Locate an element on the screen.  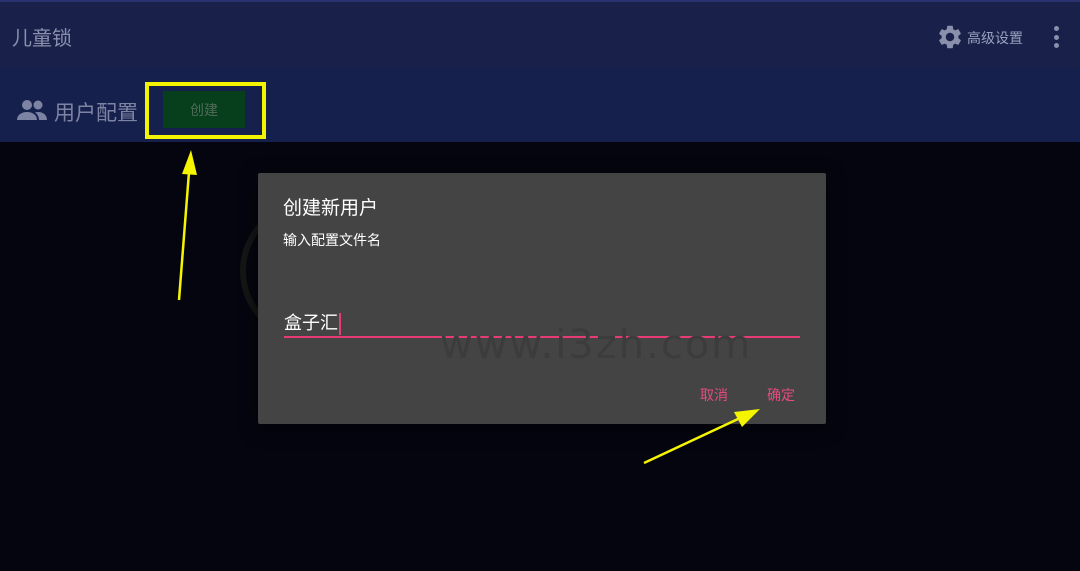
more-vert-icon is located at coordinates (1056, 39).